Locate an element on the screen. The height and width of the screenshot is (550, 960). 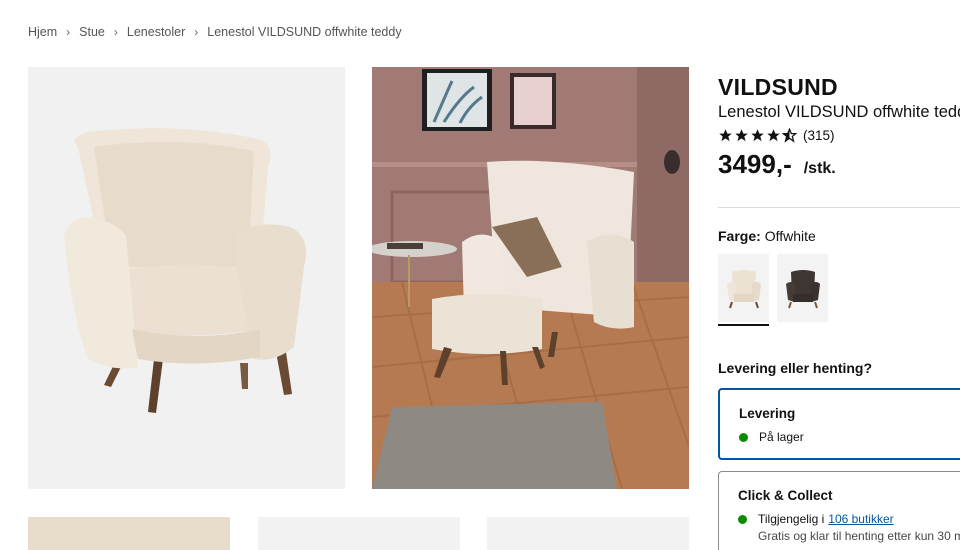
price-unit: /stk. is located at coordinates (819, 168).